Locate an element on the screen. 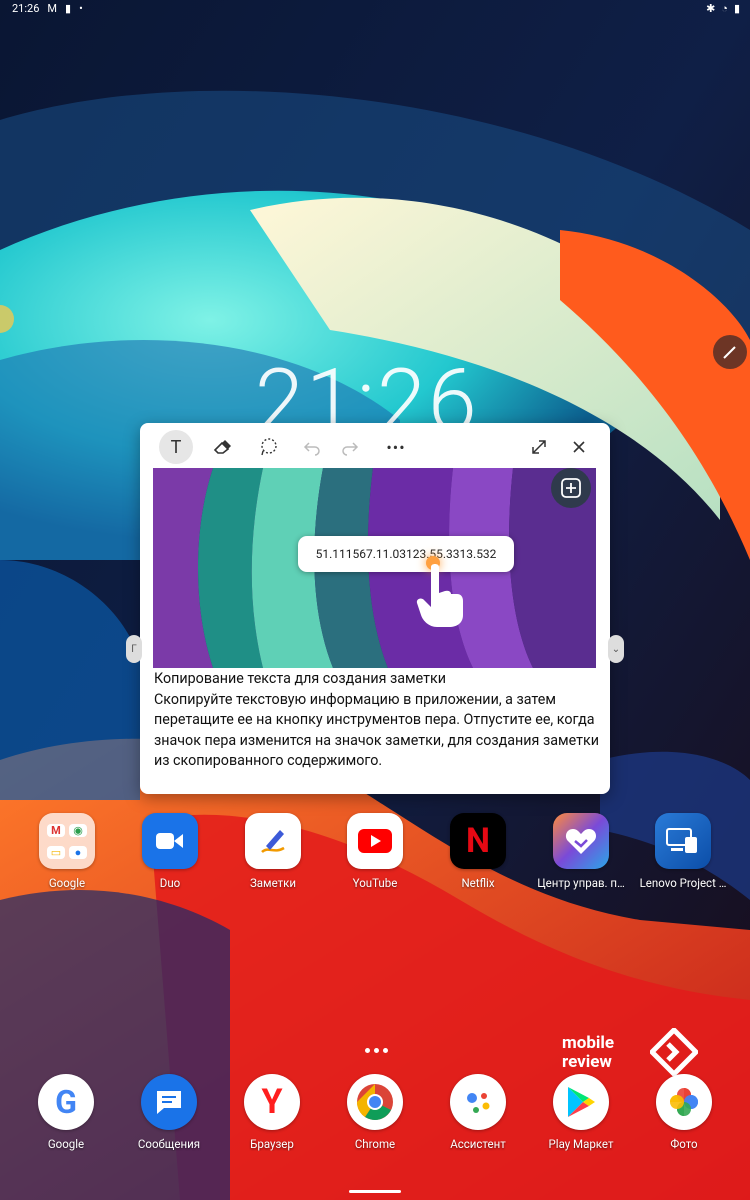 This screenshot has width=750, height=1200. watermark-line2: review is located at coordinates (587, 1062).